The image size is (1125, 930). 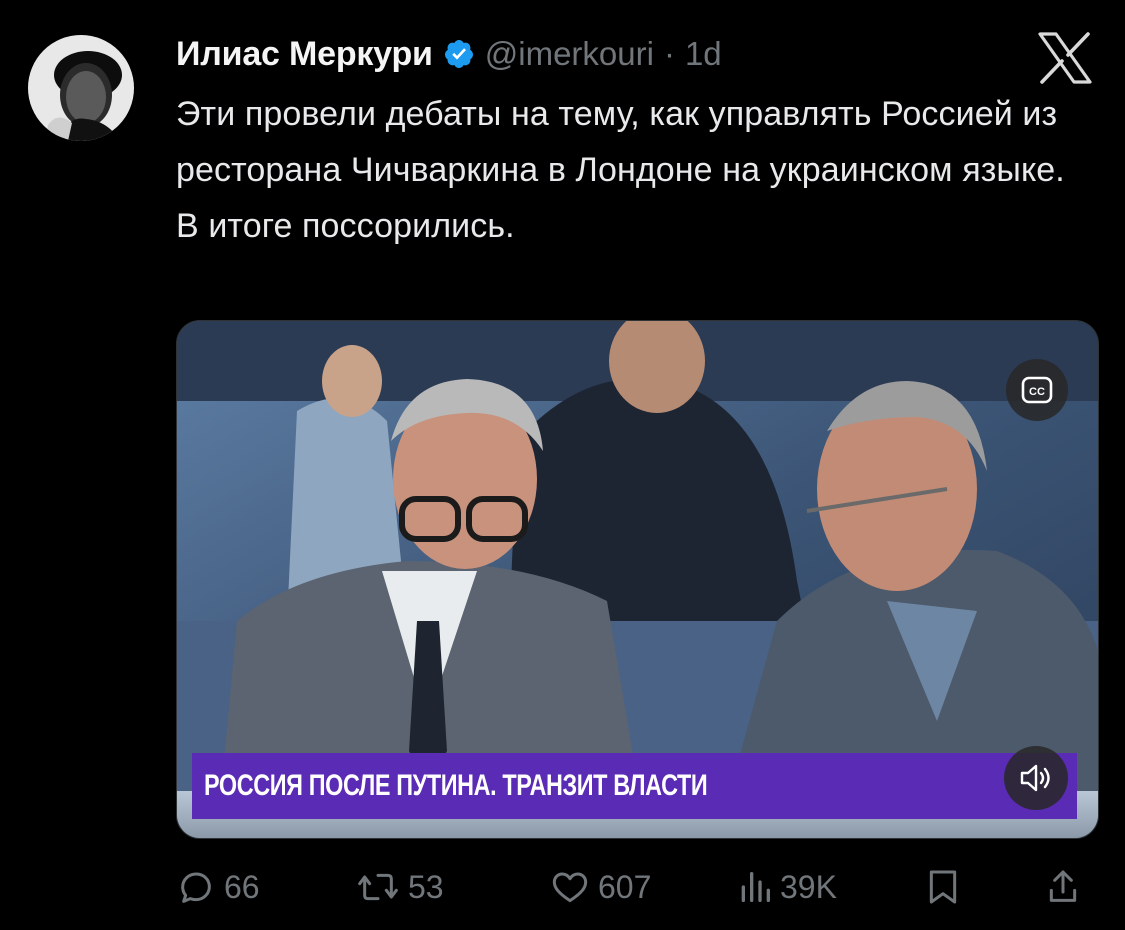 I want to click on tweet-timestamp: 1d, so click(x=703, y=54).